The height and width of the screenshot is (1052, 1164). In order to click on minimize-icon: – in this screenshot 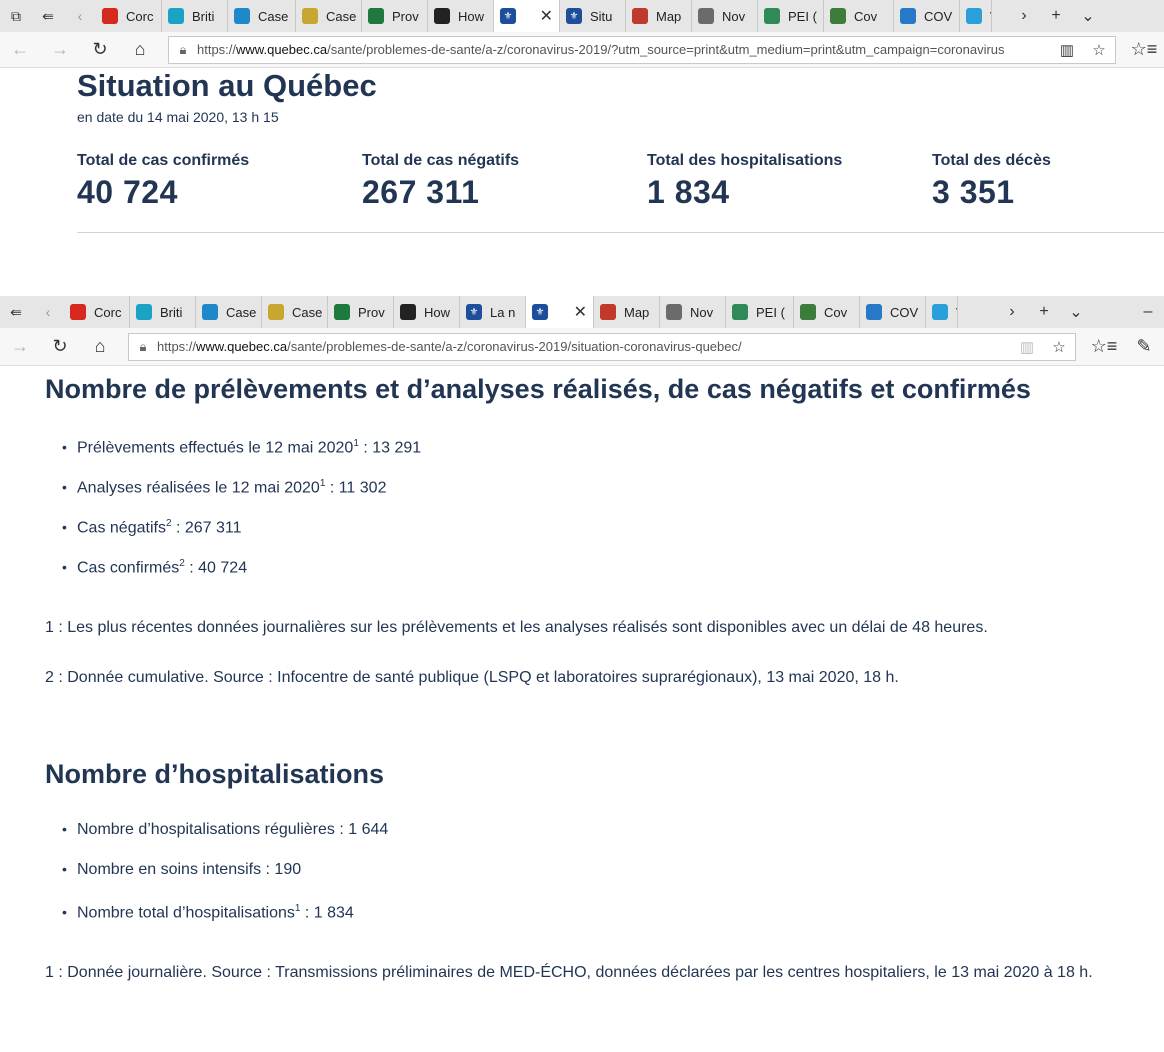, I will do `click(1148, 312)`.